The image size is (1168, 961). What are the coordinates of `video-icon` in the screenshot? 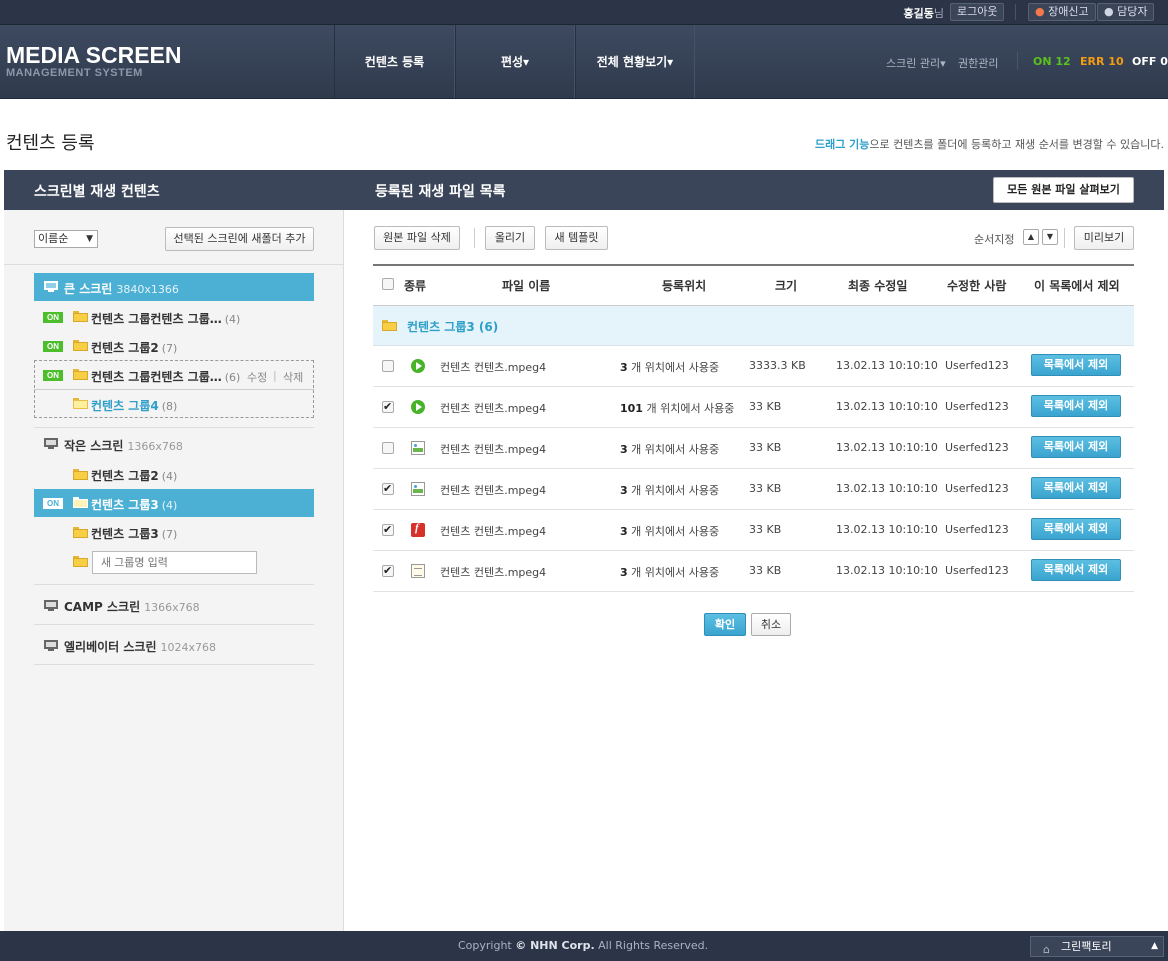 It's located at (418, 407).